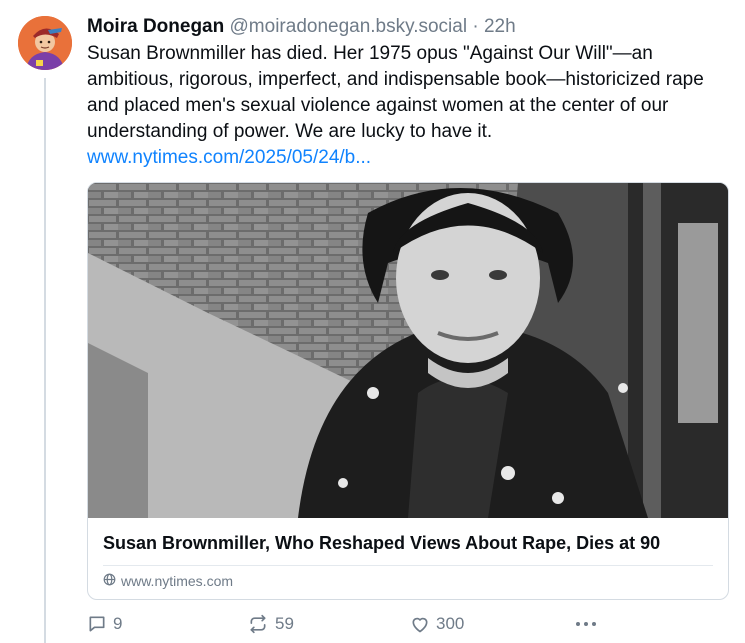  I want to click on card-domain: www.nytimes.com, so click(408, 581).